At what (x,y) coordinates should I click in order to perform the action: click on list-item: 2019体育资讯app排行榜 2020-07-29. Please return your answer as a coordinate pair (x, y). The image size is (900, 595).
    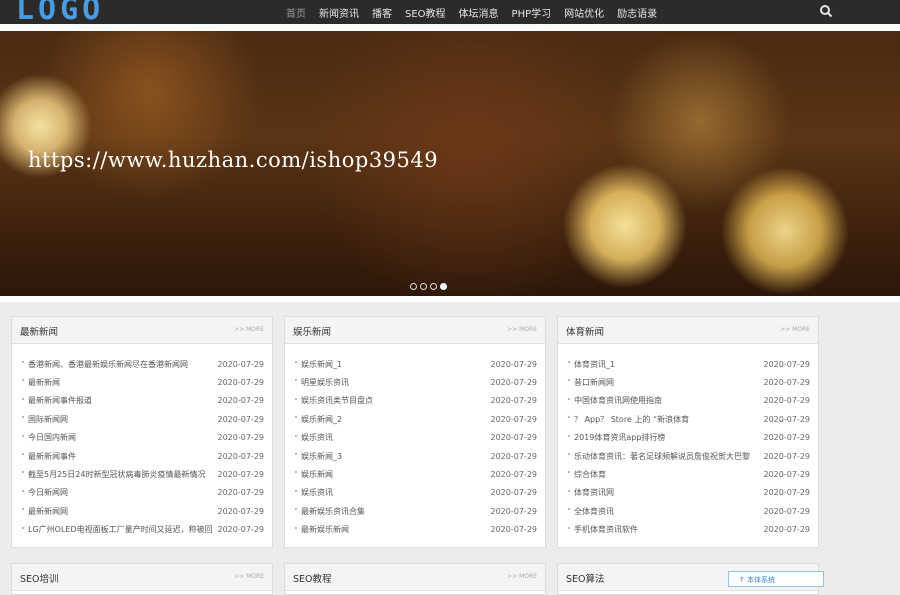
    Looking at the image, I should click on (688, 438).